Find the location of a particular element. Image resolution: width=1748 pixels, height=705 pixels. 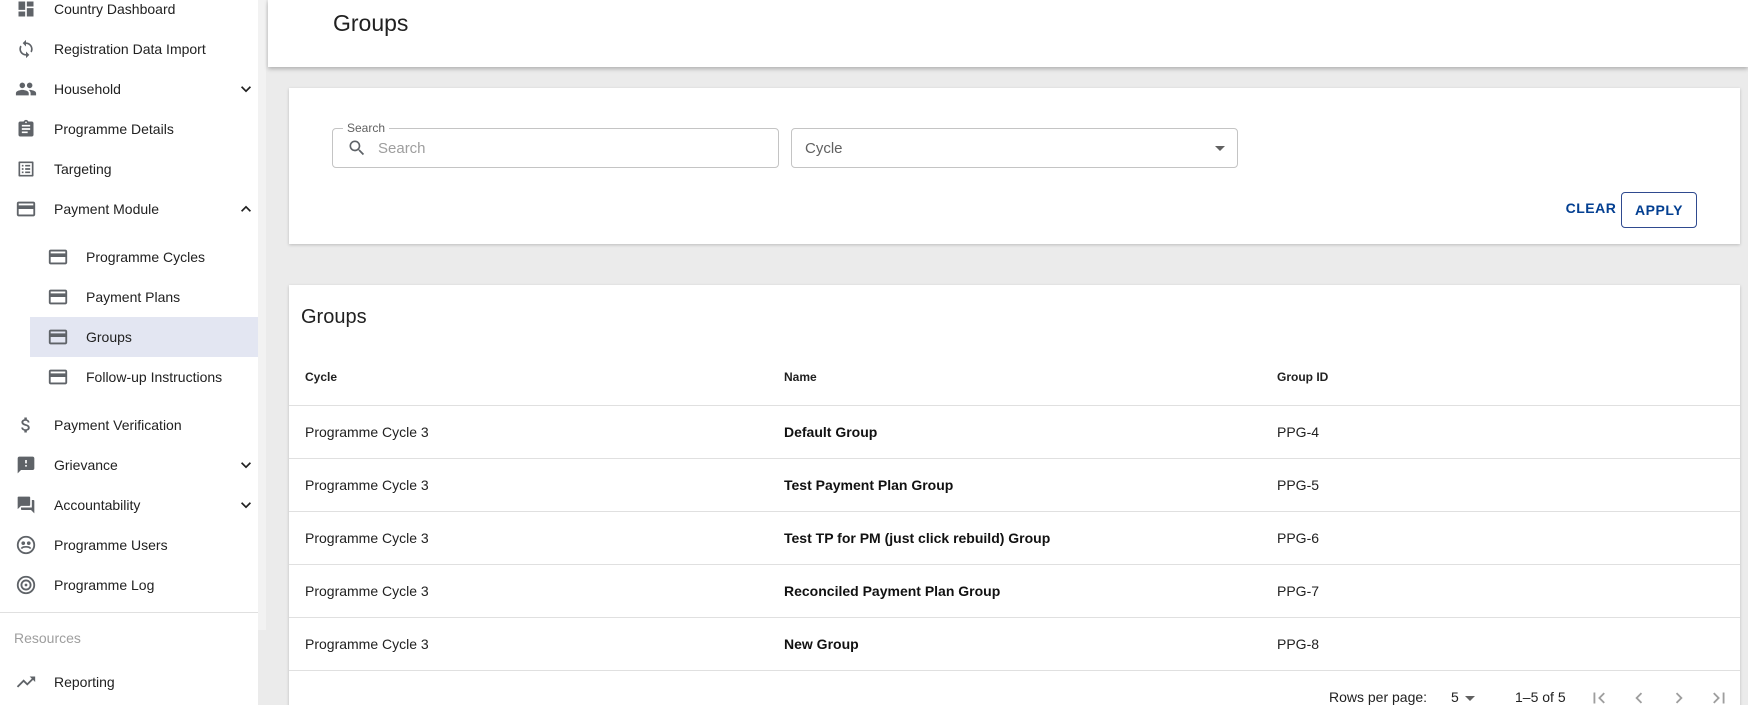

sidebar-item-programme-log: Programme Log is located at coordinates (129, 585).